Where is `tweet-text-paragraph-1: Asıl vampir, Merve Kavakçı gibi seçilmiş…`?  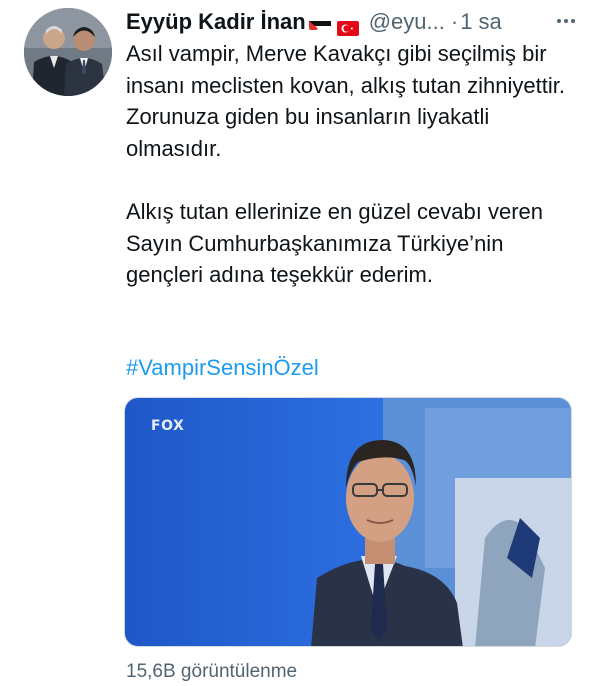
tweet-text-paragraph-1: Asıl vampir, Merve Kavakçı gibi seçilmiş… is located at coordinates (345, 101).